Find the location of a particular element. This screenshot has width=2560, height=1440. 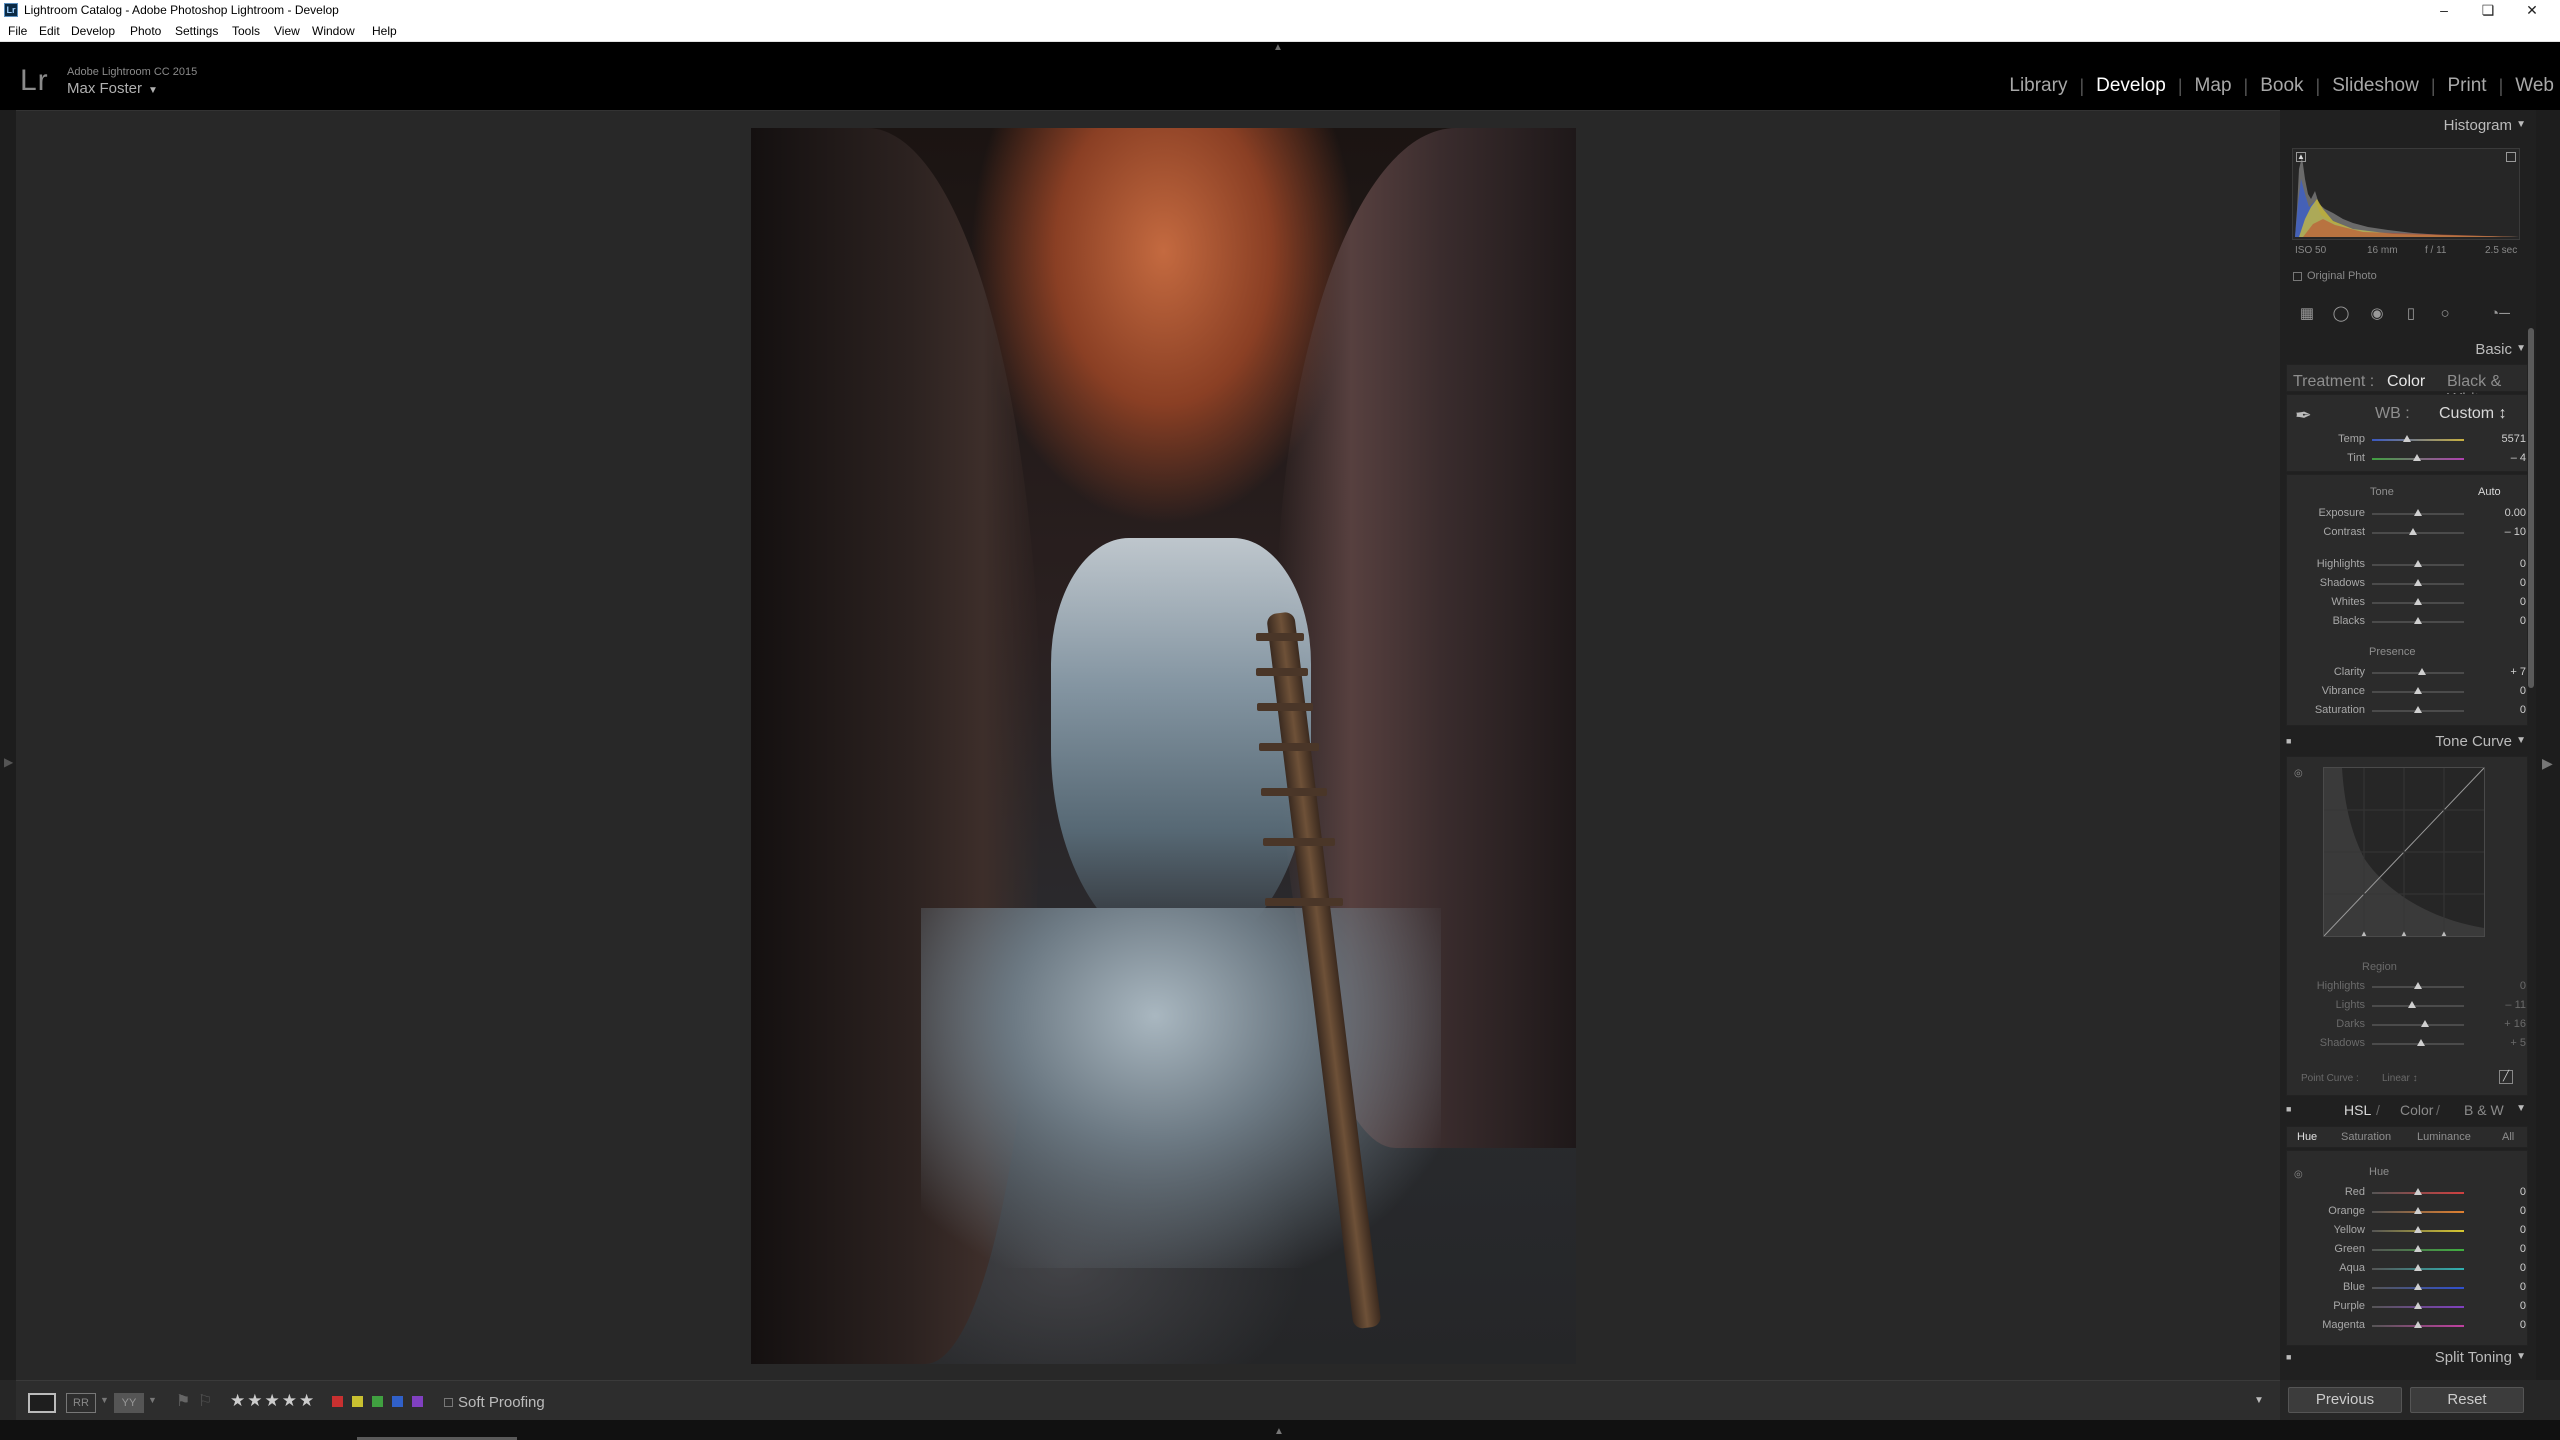

hue-orange-knob is located at coordinates (2418, 1210).